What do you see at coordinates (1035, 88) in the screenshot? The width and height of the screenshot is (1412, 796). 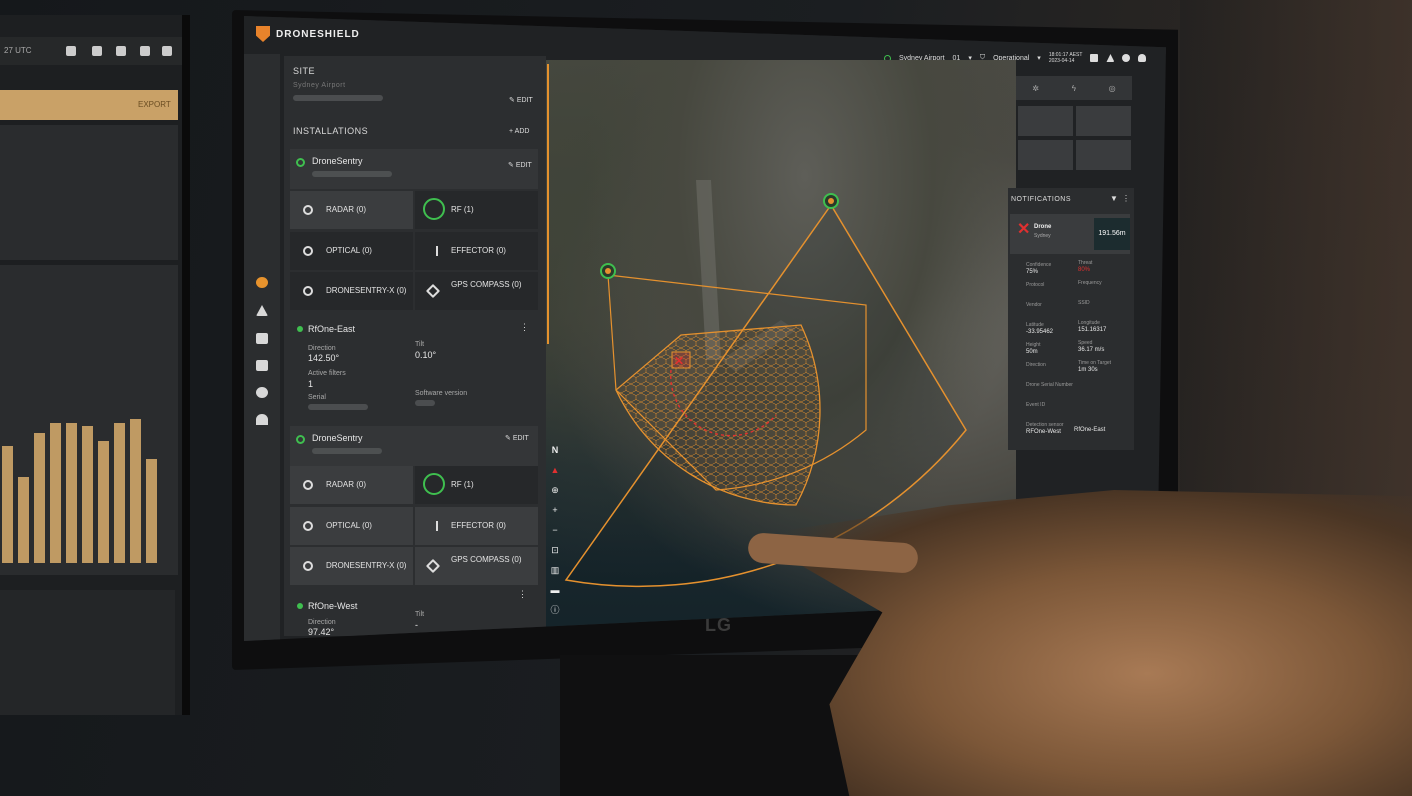 I see `settings-tab-icon: ✲` at bounding box center [1035, 88].